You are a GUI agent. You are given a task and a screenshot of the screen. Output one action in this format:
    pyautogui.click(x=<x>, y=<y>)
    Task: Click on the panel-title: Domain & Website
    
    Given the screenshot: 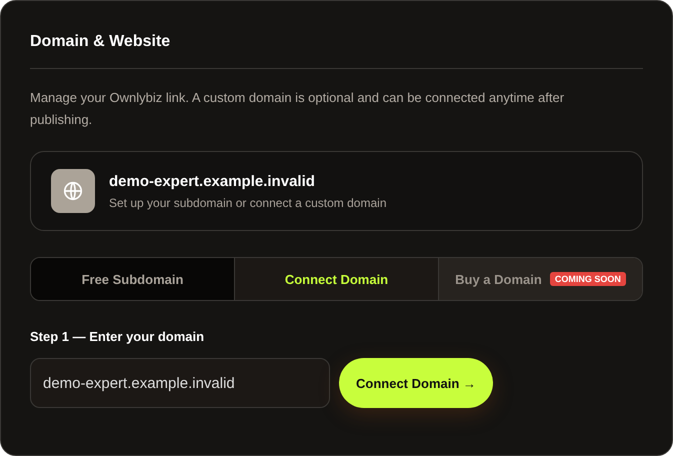 What is the action you would take?
    pyautogui.click(x=101, y=42)
    